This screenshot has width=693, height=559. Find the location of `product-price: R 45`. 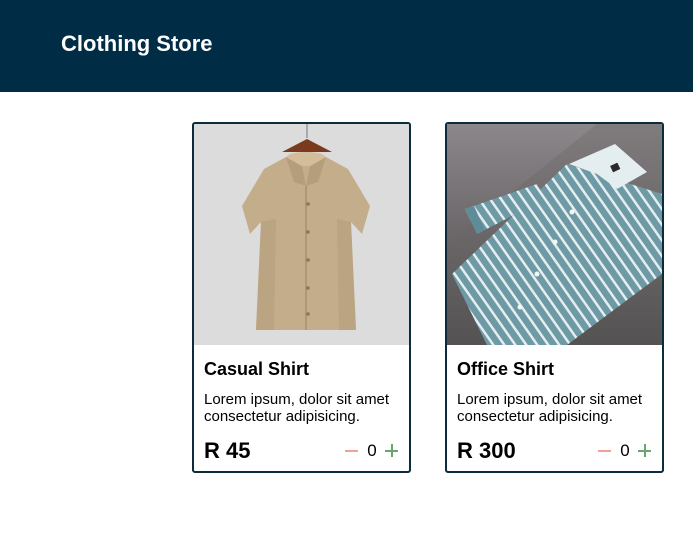

product-price: R 45 is located at coordinates (227, 450).